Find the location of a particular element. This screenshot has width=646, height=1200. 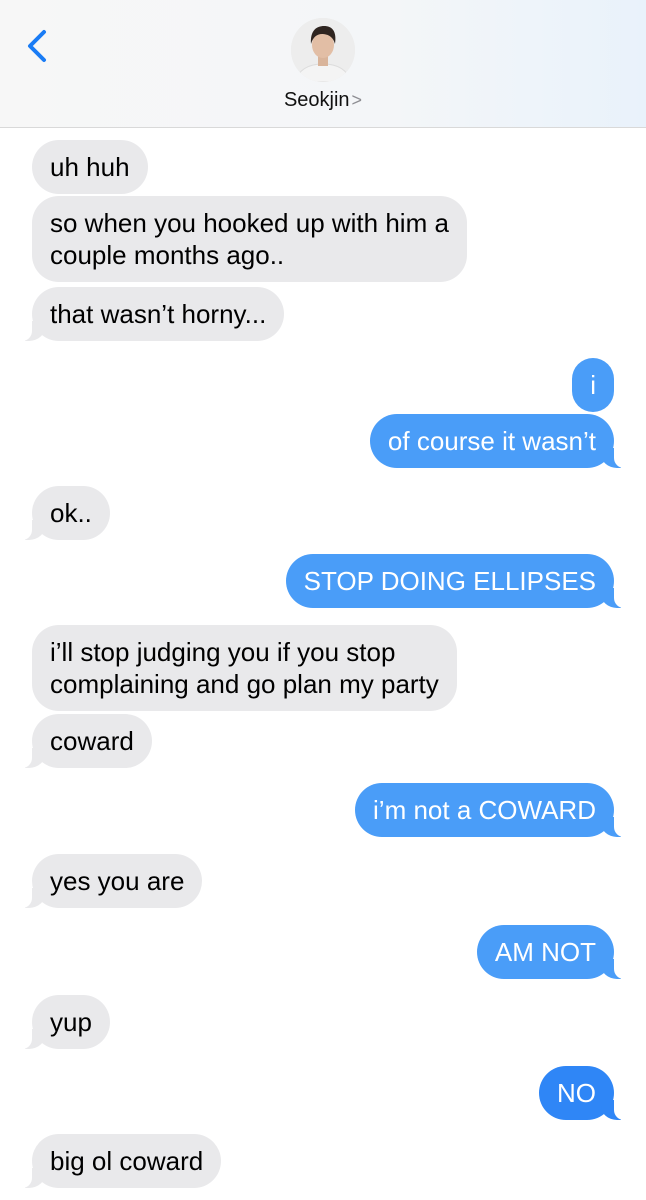

chevron-left-icon is located at coordinates (37, 46).